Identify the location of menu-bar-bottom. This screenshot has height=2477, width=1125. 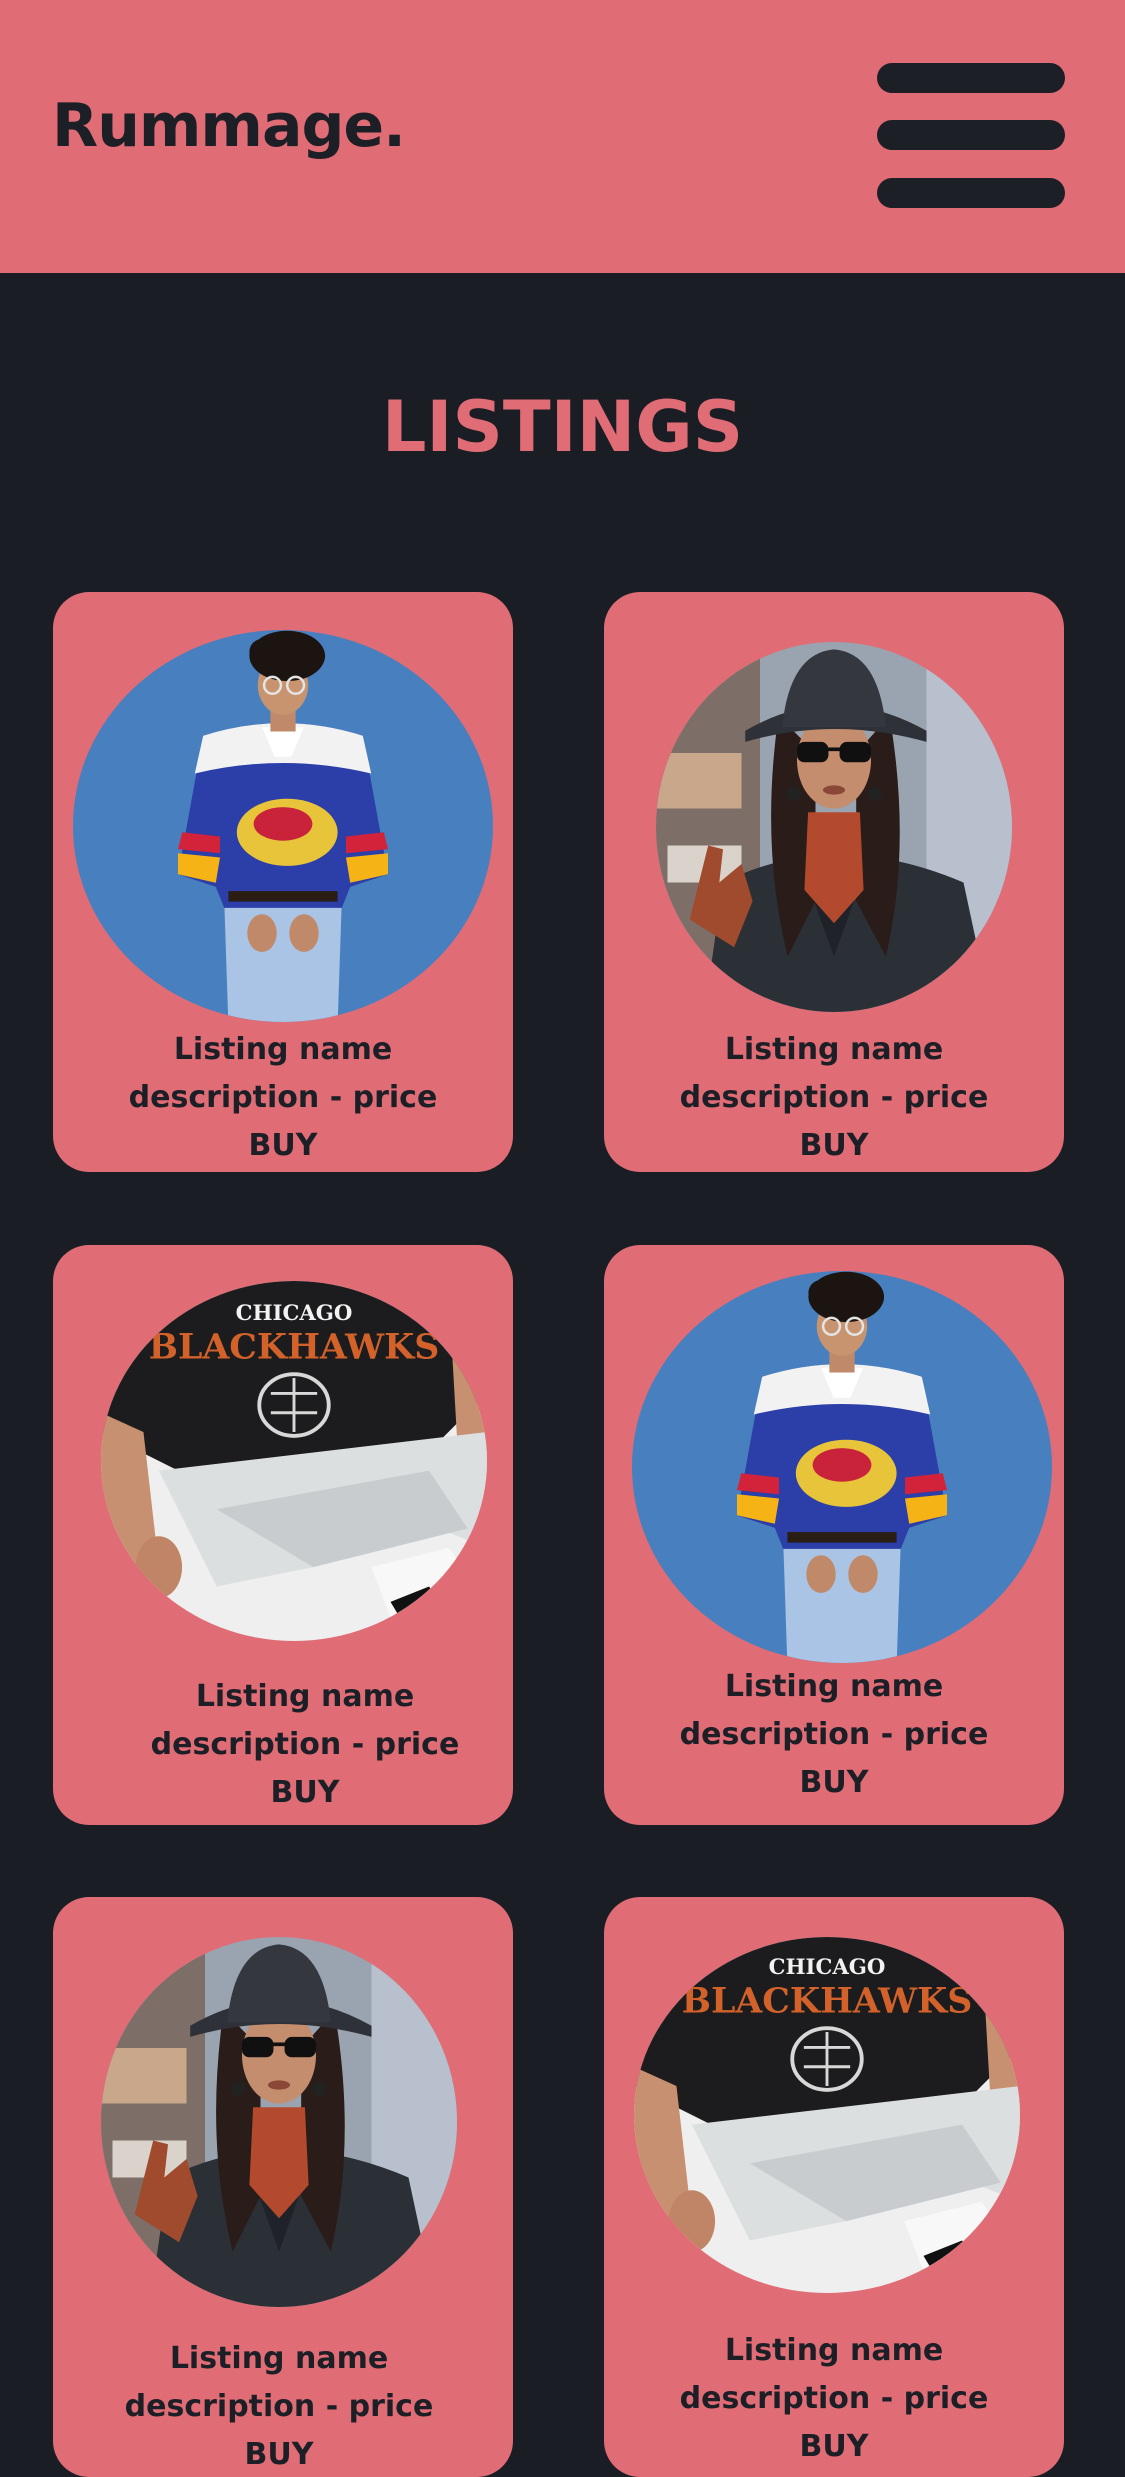
(971, 193).